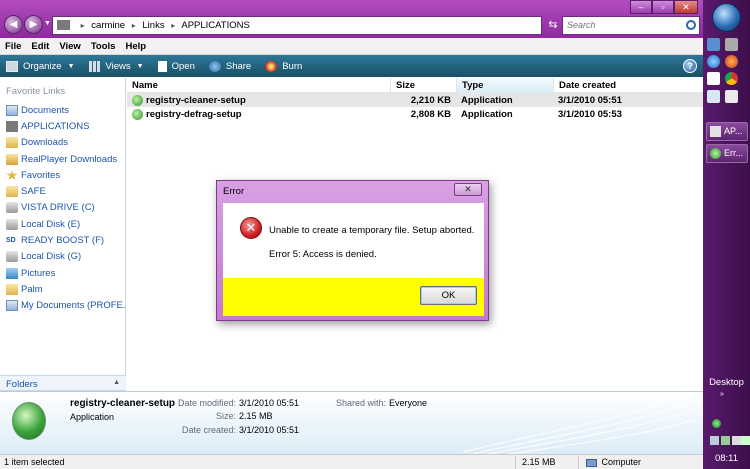 Image resolution: width=750 pixels, height=469 pixels. What do you see at coordinates (641, 7) in the screenshot?
I see `minimize-button: –` at bounding box center [641, 7].